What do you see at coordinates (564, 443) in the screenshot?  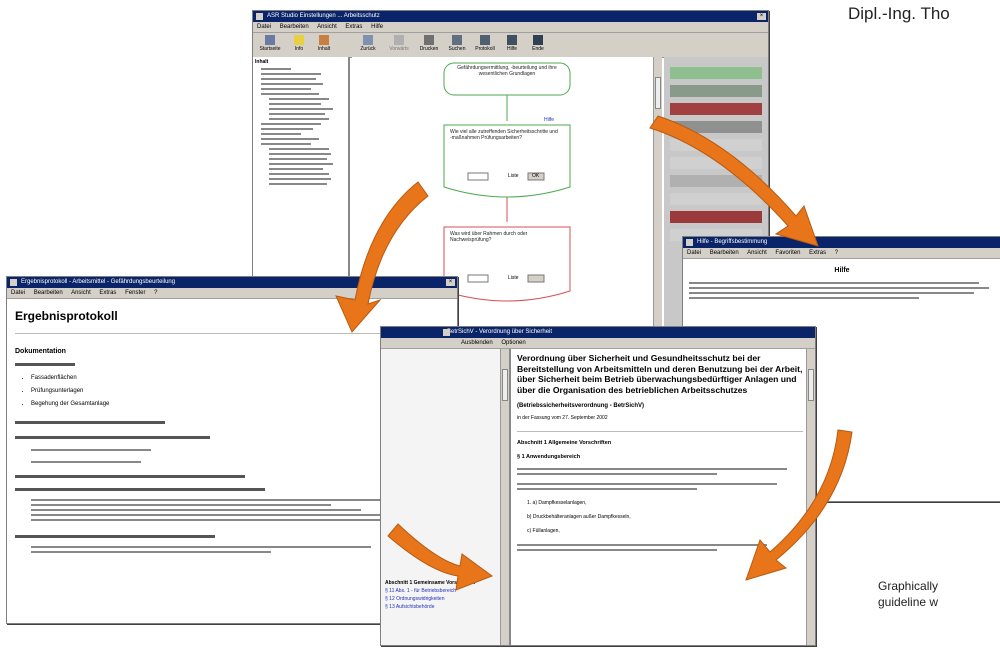 I see `law-section: Abschnitt 1 Allgemeine Vorschriften` at bounding box center [564, 443].